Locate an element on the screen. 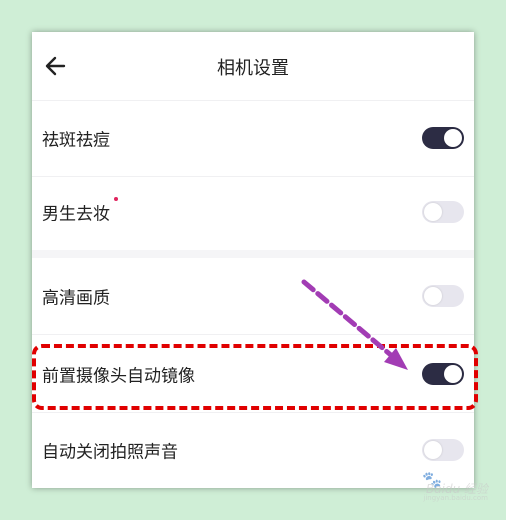 The height and width of the screenshot is (520, 506). setting-row-front-mirror: 前置摄像头自动镜像 is located at coordinates (253, 374).